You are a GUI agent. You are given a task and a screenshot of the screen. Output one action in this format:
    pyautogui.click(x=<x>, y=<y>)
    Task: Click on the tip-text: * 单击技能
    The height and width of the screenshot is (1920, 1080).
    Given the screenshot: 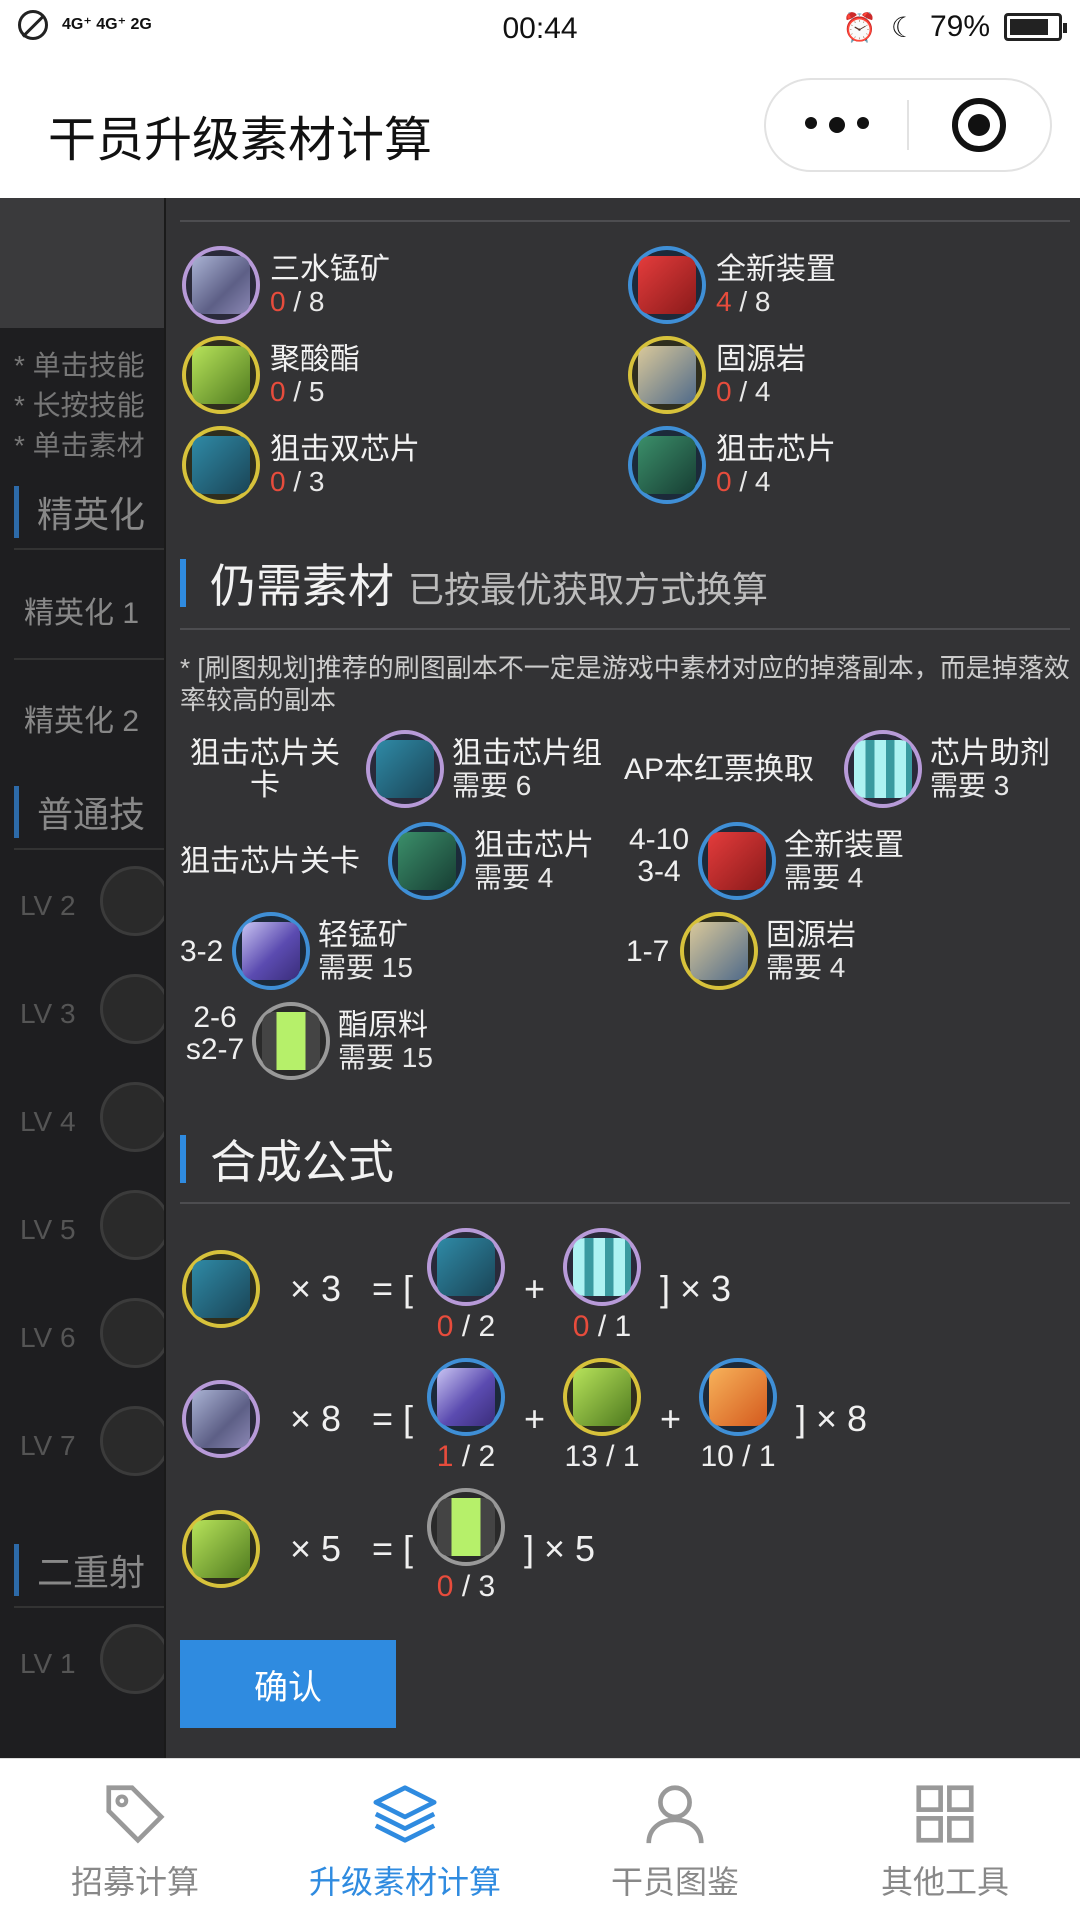 What is the action you would take?
    pyautogui.click(x=79, y=365)
    